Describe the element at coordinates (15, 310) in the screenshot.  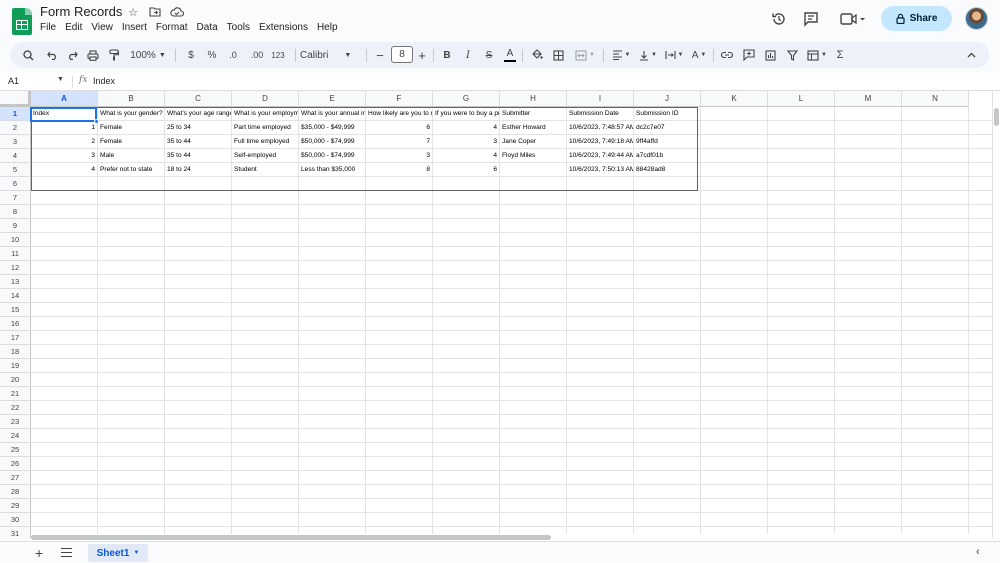
I see `row-header-15: 15` at that location.